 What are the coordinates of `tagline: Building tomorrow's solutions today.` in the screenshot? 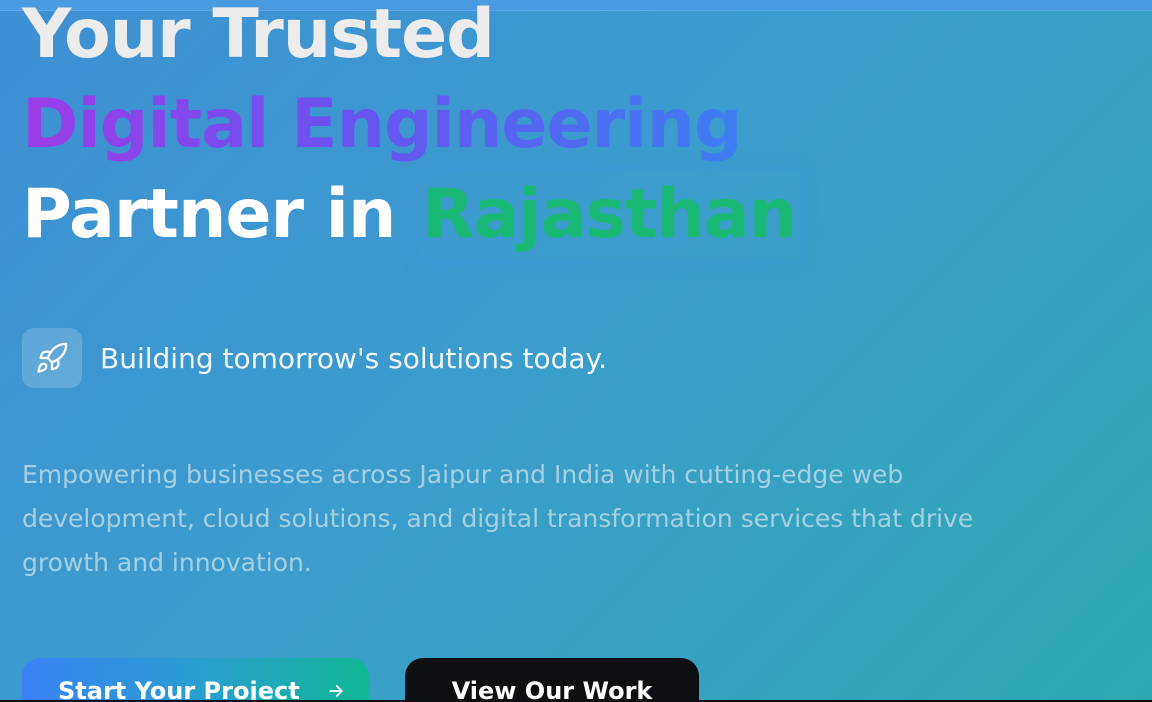 It's located at (314, 358).